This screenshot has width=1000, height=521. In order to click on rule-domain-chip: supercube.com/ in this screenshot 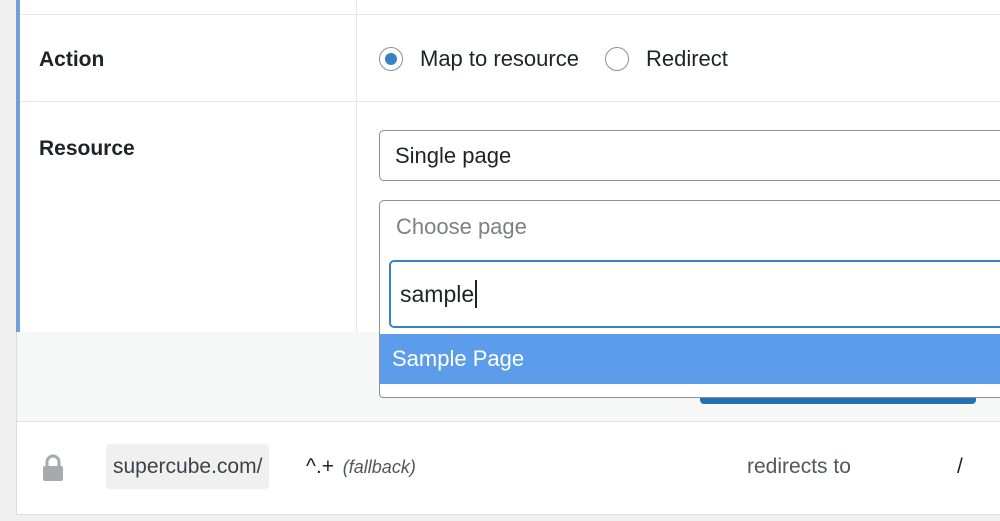, I will do `click(188, 466)`.